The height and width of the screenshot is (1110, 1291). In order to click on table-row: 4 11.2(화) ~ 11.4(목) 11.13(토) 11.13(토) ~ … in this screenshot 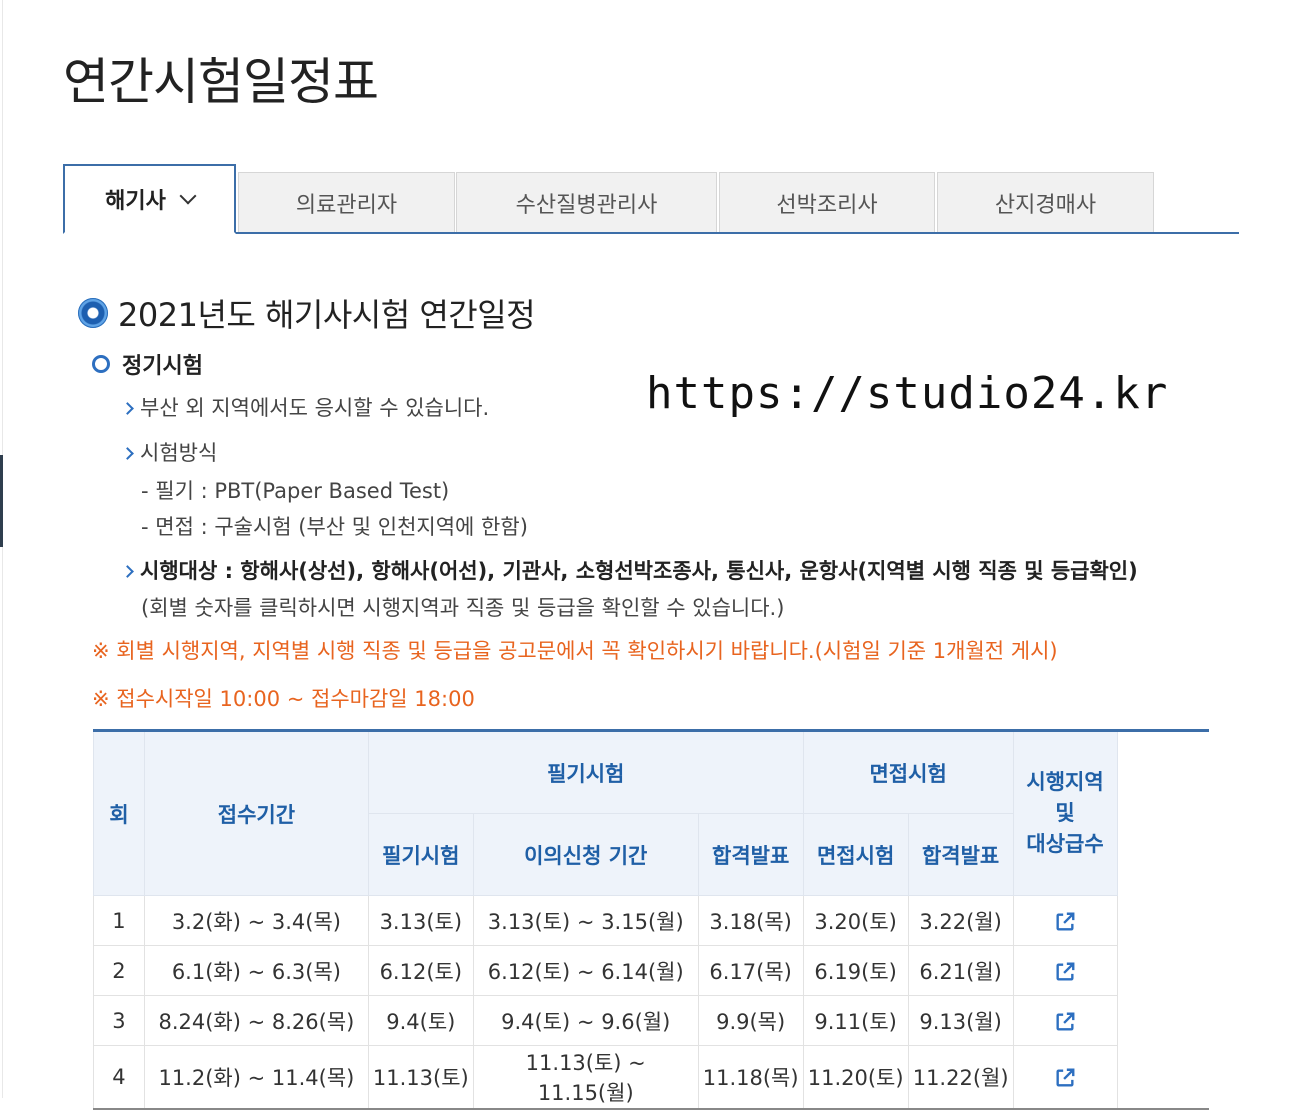, I will do `click(651, 1077)`.